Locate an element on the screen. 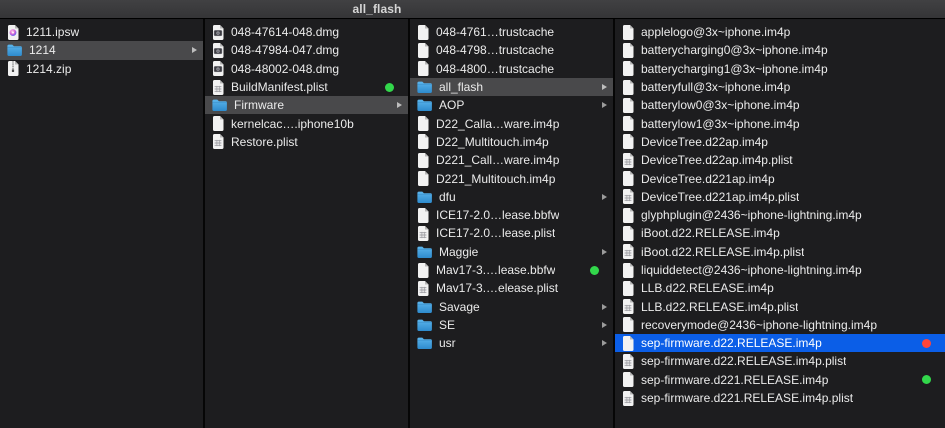 Image resolution: width=945 pixels, height=428 pixels. file-row: D221_Call…ware.im4p is located at coordinates (511, 160).